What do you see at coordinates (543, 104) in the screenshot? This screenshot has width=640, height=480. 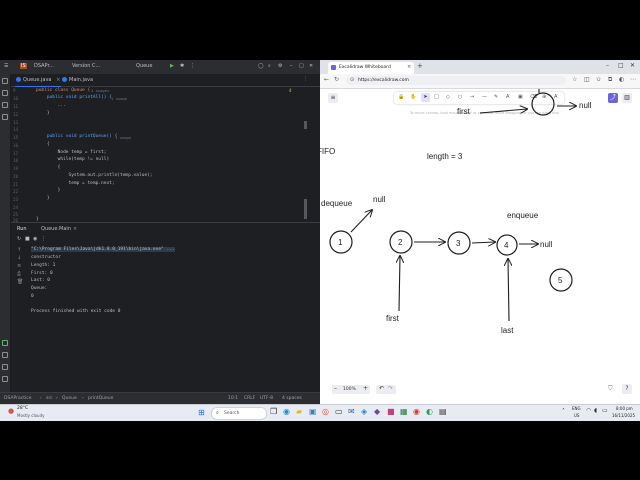 I see `queue-node-partial` at bounding box center [543, 104].